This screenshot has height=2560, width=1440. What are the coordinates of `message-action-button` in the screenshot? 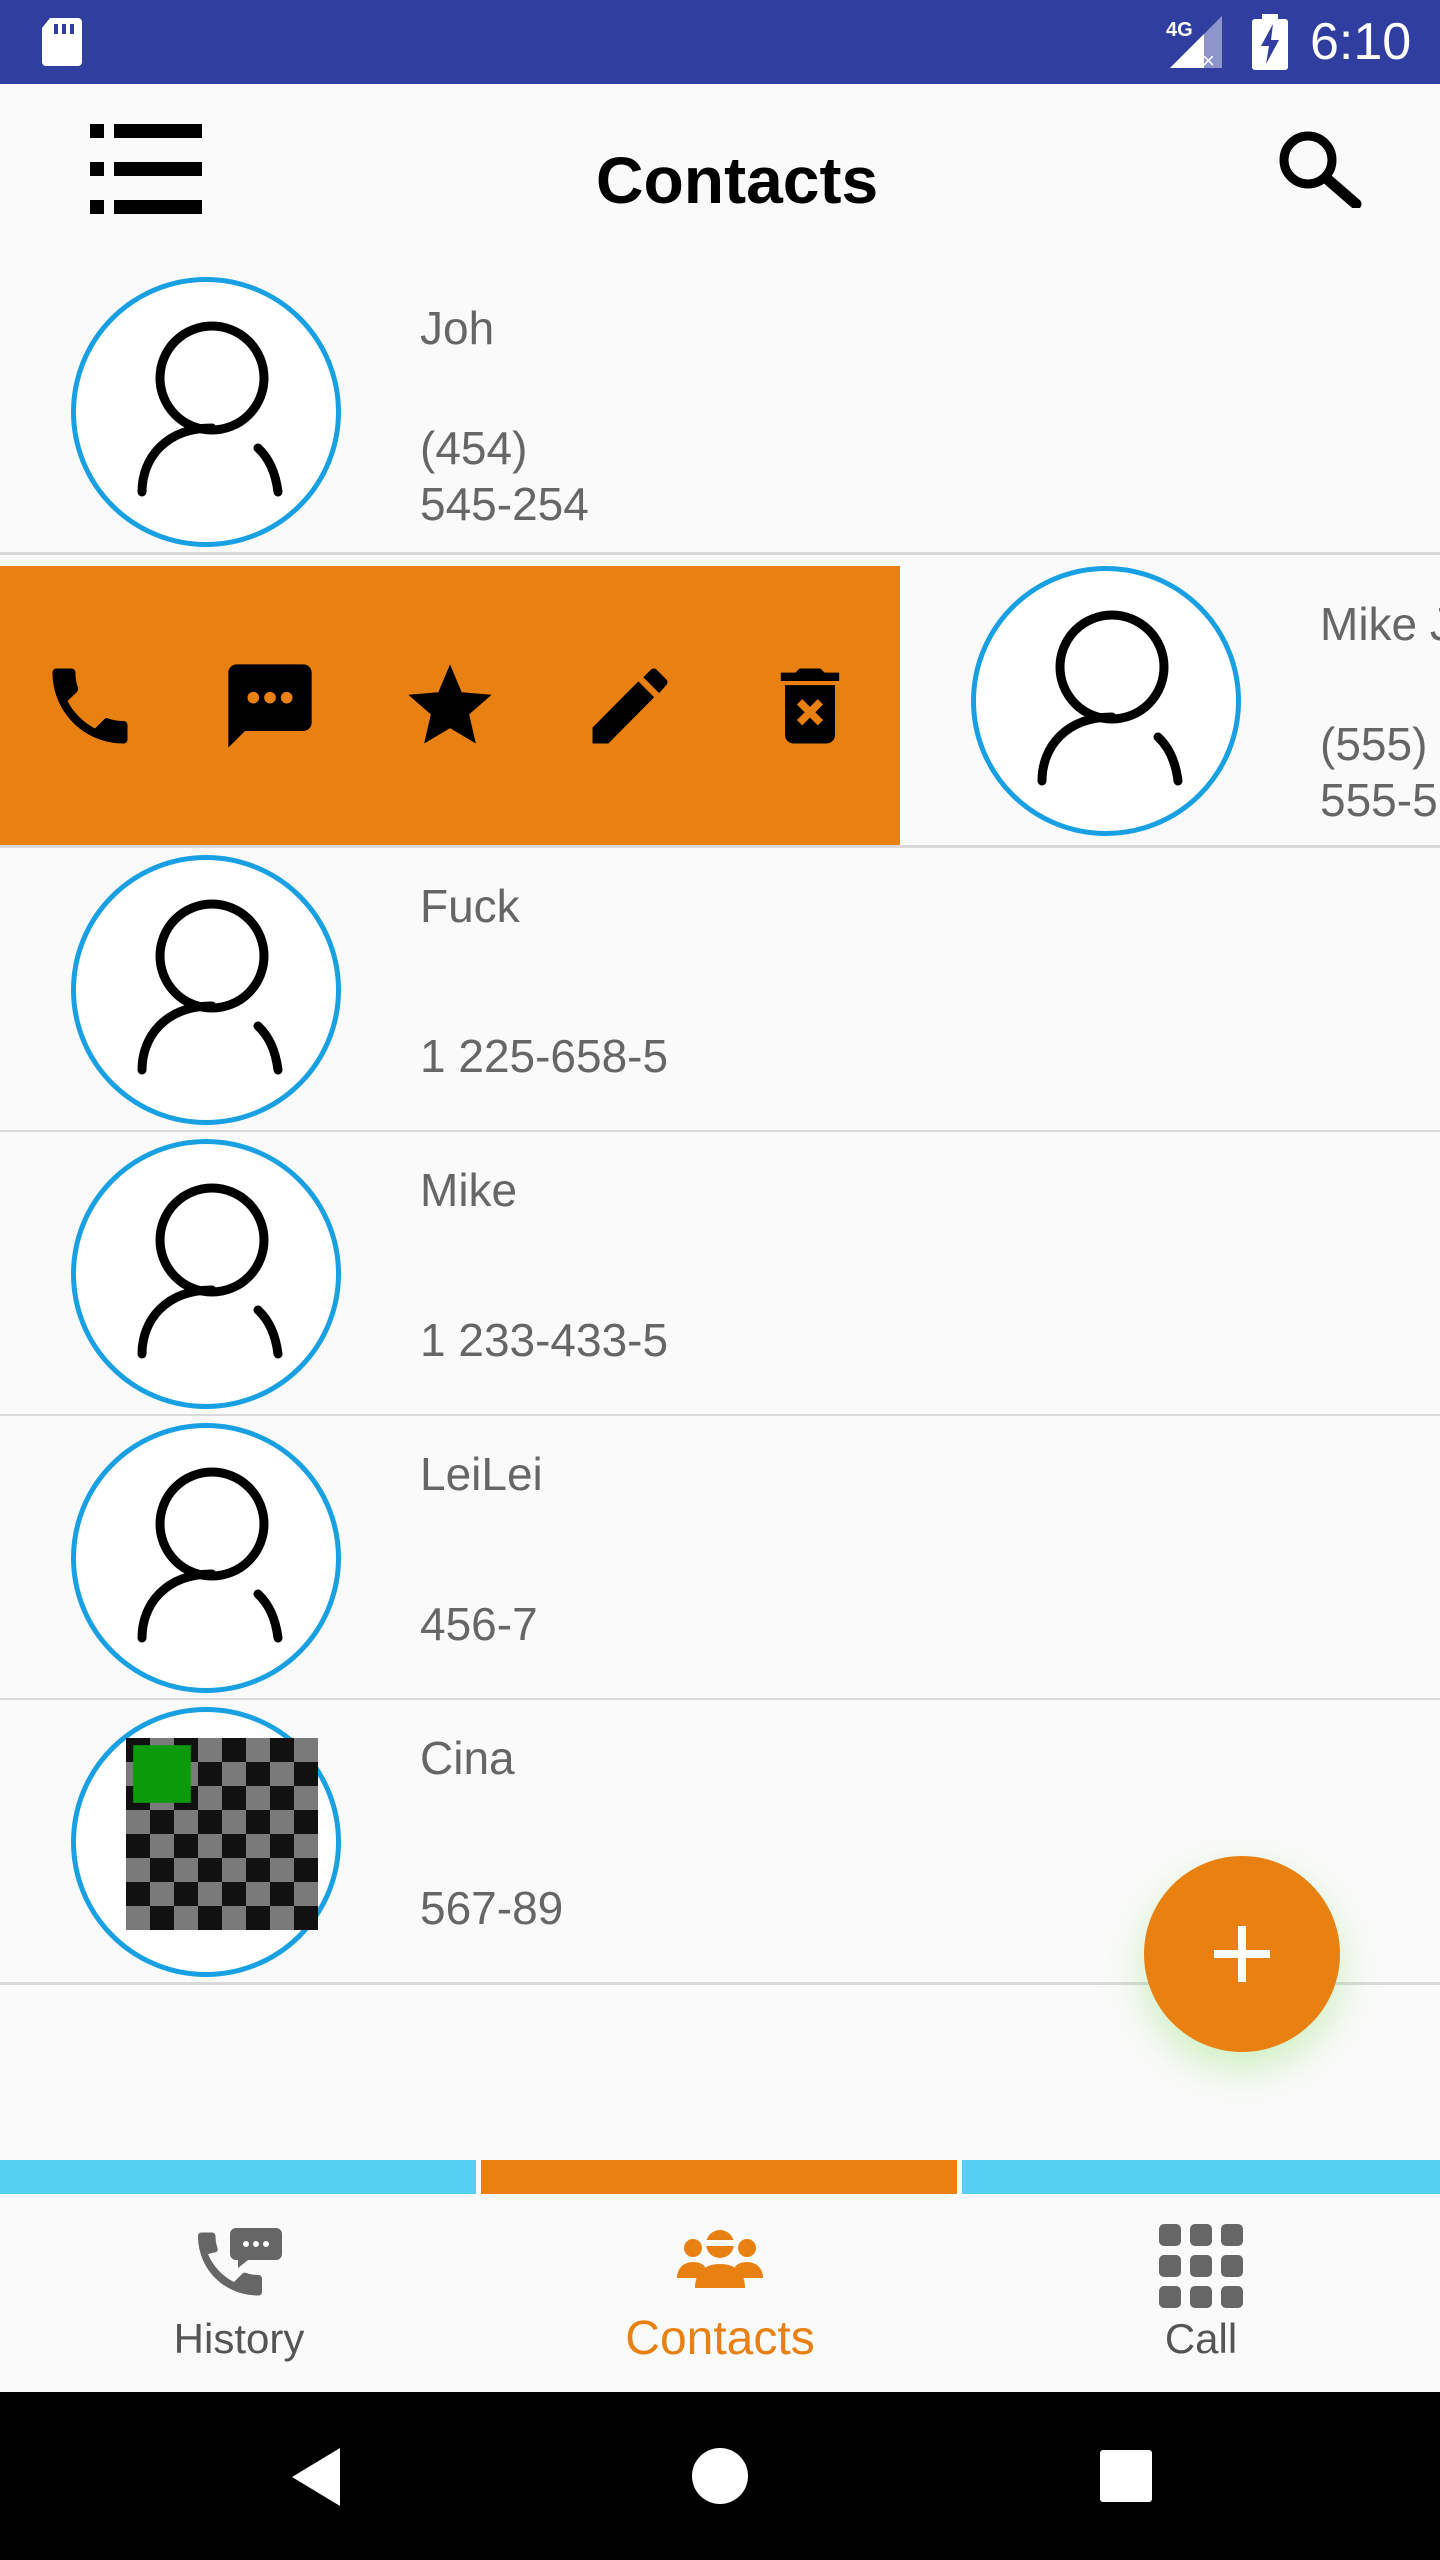 It's located at (270, 706).